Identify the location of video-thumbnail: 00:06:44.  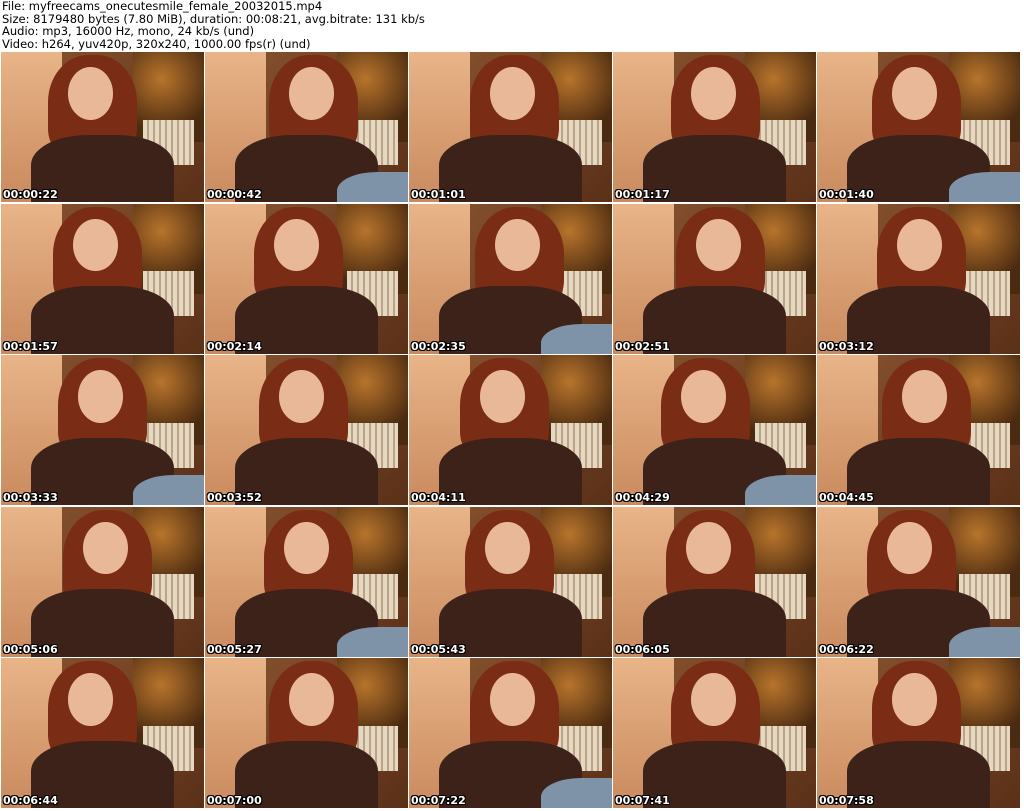
(102, 733).